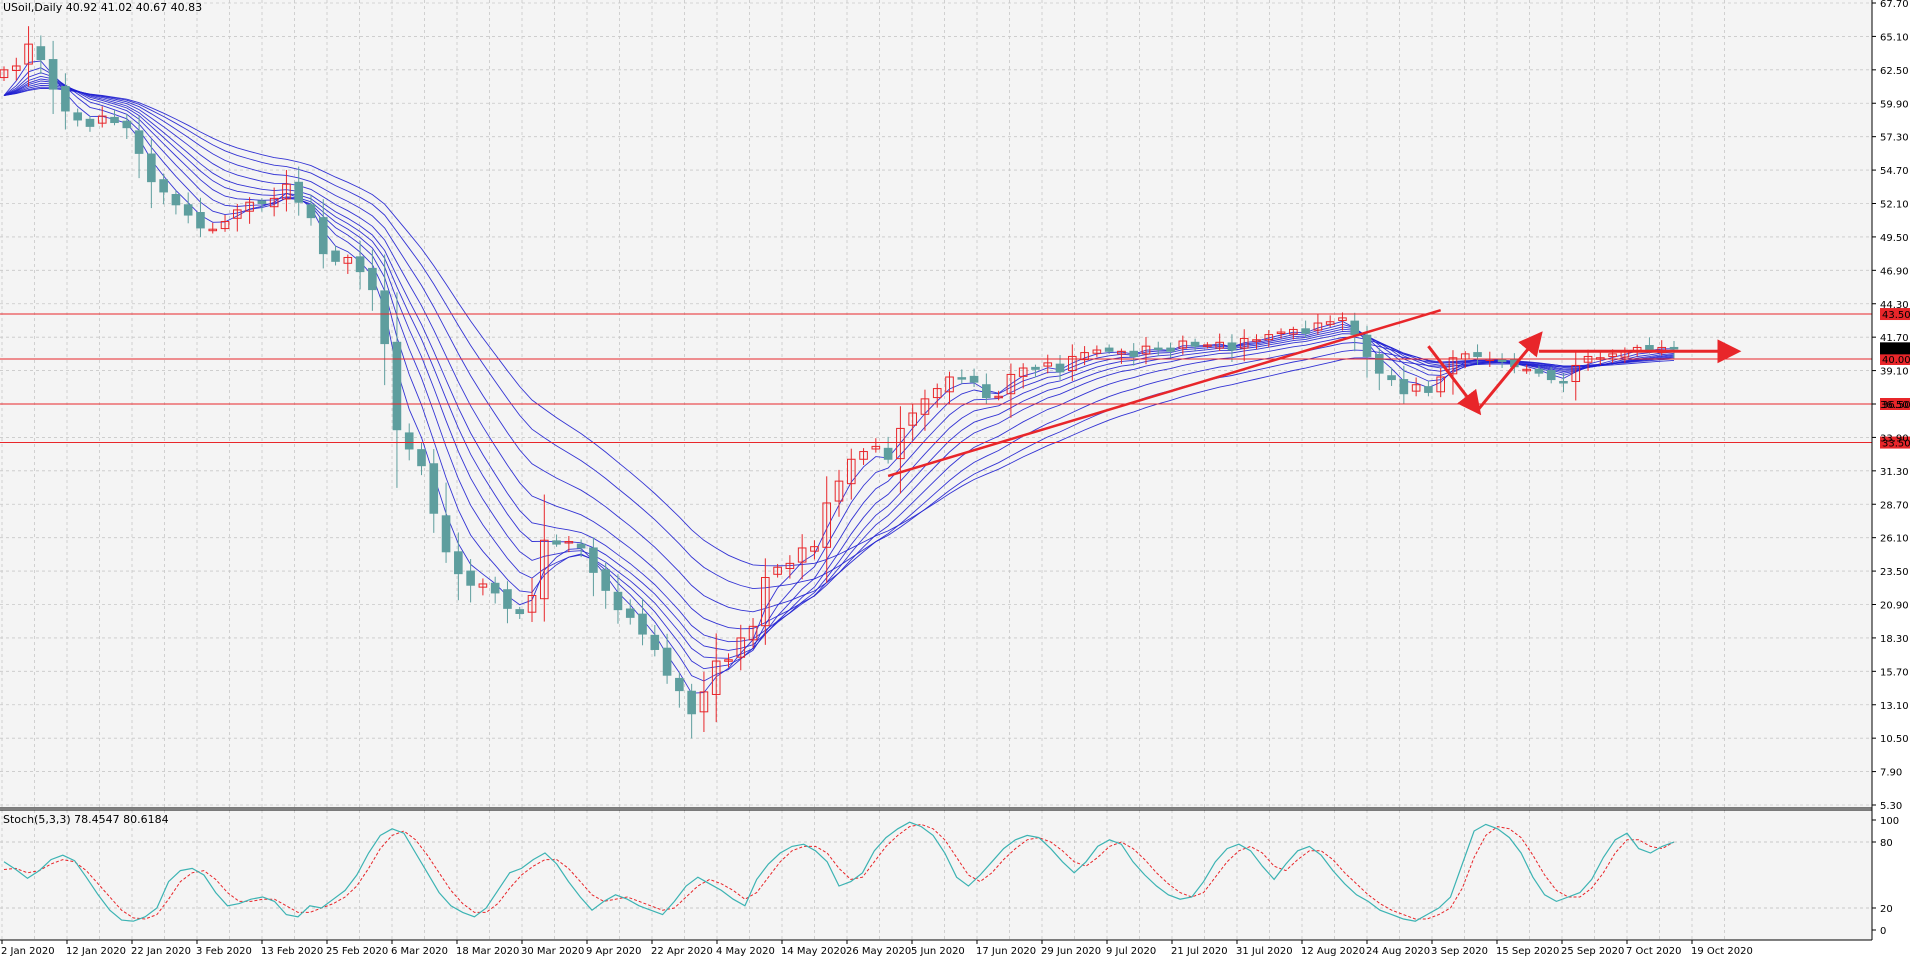 The image size is (1912, 964). Describe the element at coordinates (1894, 37) in the screenshot. I see `y-tick-label: 65.10` at that location.